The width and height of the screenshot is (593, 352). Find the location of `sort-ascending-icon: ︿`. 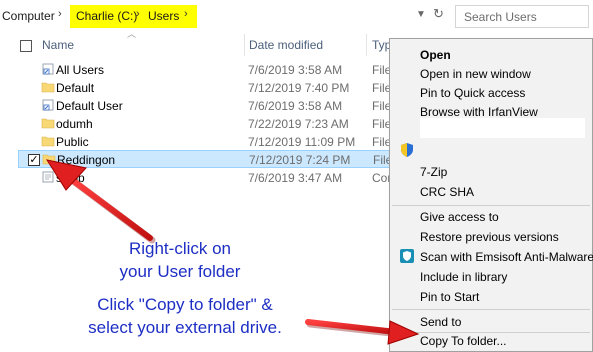

sort-ascending-icon: ︿ is located at coordinates (132, 34).